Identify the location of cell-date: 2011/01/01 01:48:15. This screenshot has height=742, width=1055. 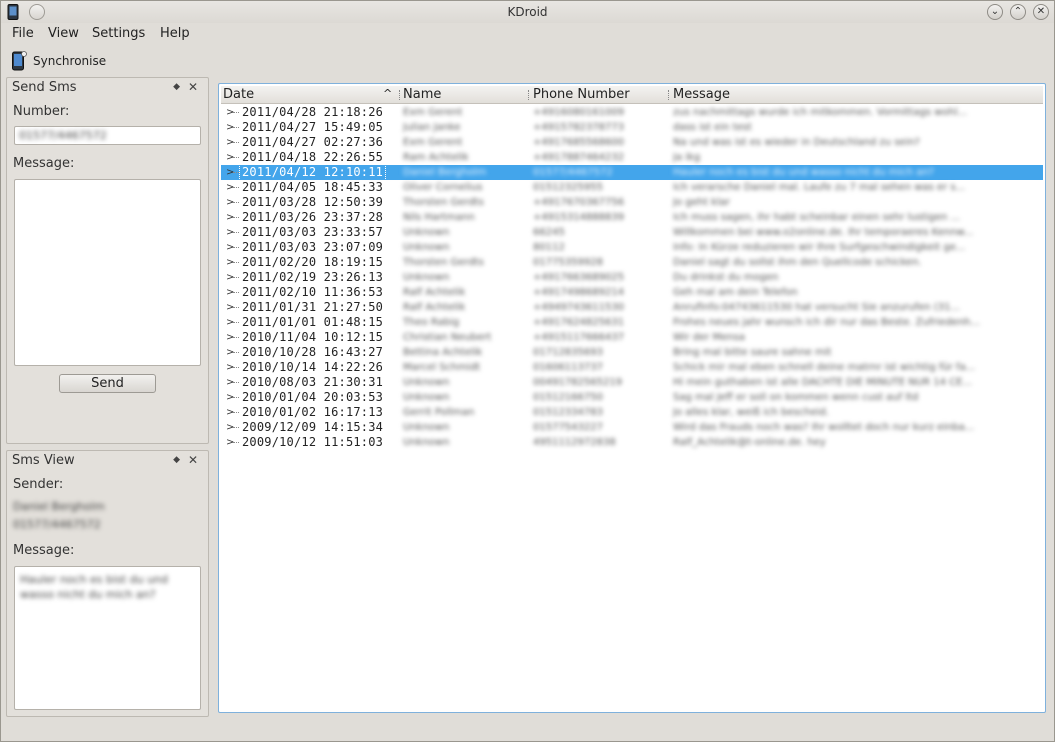
(313, 322).